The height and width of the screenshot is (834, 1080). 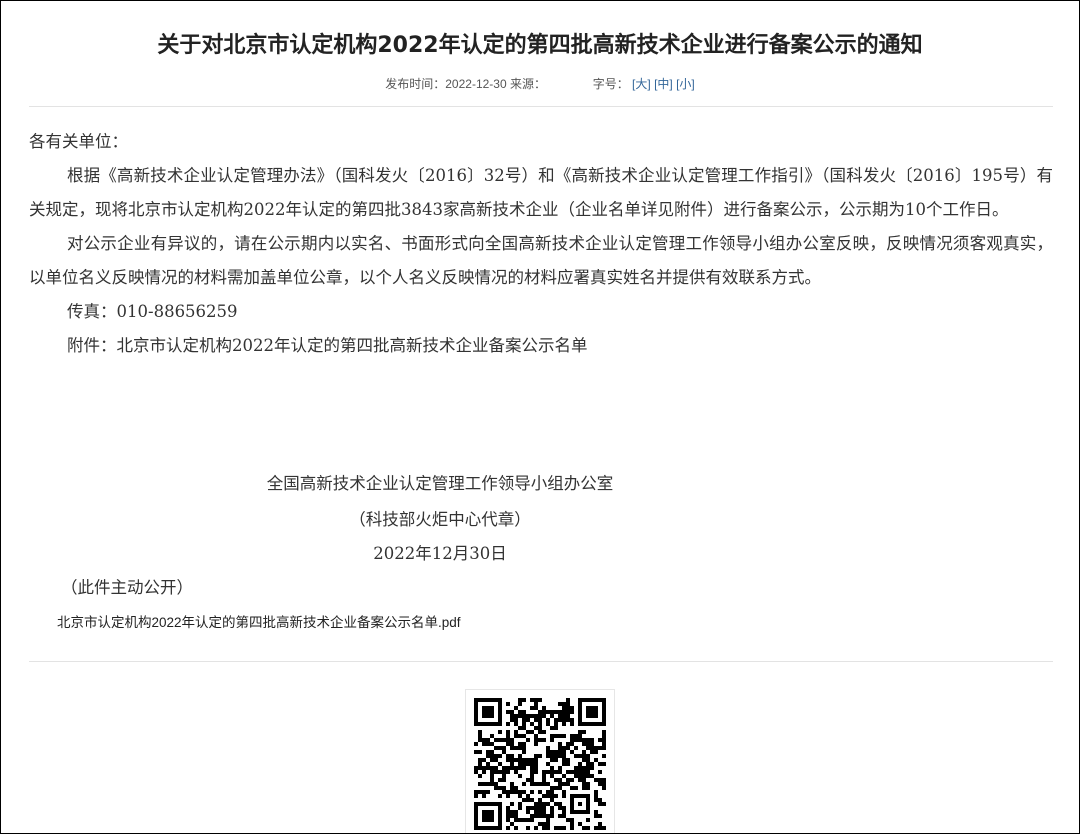 What do you see at coordinates (152, 311) in the screenshot?
I see `fax-line: 传真：010-88656259` at bounding box center [152, 311].